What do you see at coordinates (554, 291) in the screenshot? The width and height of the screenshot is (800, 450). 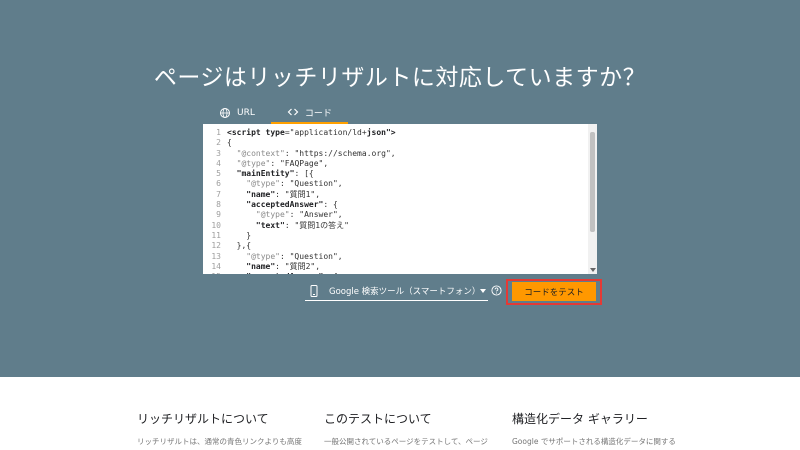 I see `test-code-button: コードをテスト` at bounding box center [554, 291].